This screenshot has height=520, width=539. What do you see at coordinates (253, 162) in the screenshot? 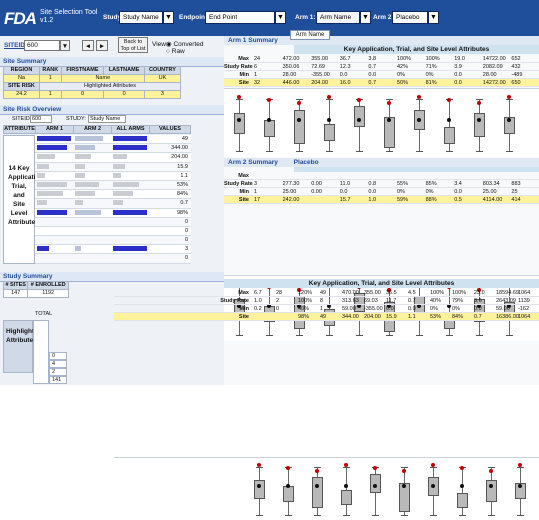
I see `arm2-summary-title: Arm 2 Summary` at bounding box center [253, 162].